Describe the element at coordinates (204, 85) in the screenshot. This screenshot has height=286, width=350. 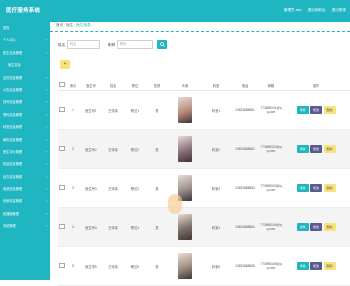
I see `table-header-row: 索引 医生号 姓名 职位 性别 头像 科室 电话 邮箱 操作` at that location.